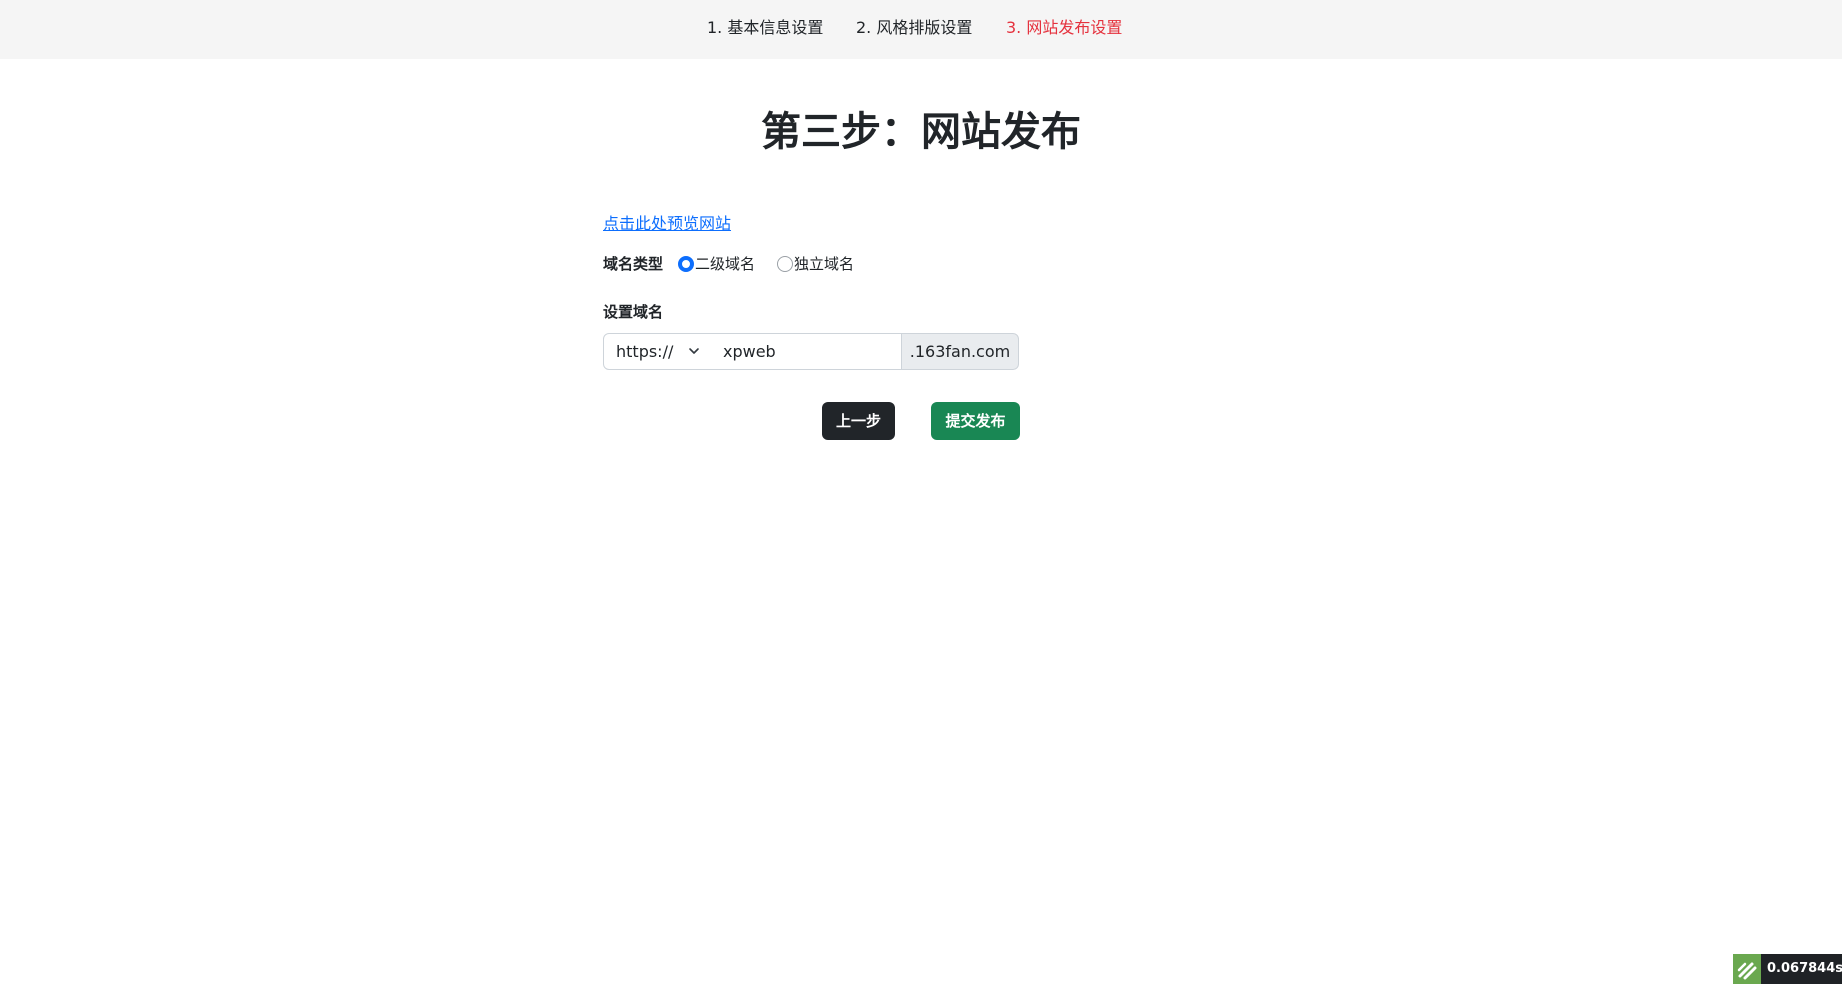  What do you see at coordinates (633, 264) in the screenshot?
I see `domain-type-label: 域名类型` at bounding box center [633, 264].